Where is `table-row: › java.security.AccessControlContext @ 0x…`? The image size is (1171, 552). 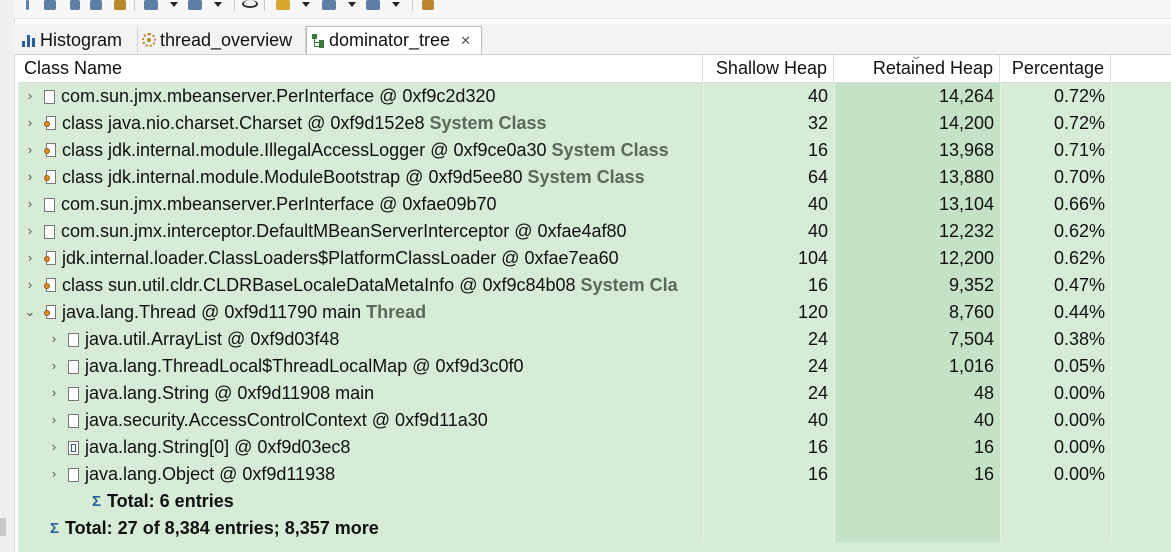
table-row: › java.security.AccessControlContext @ 0x… is located at coordinates (594, 420).